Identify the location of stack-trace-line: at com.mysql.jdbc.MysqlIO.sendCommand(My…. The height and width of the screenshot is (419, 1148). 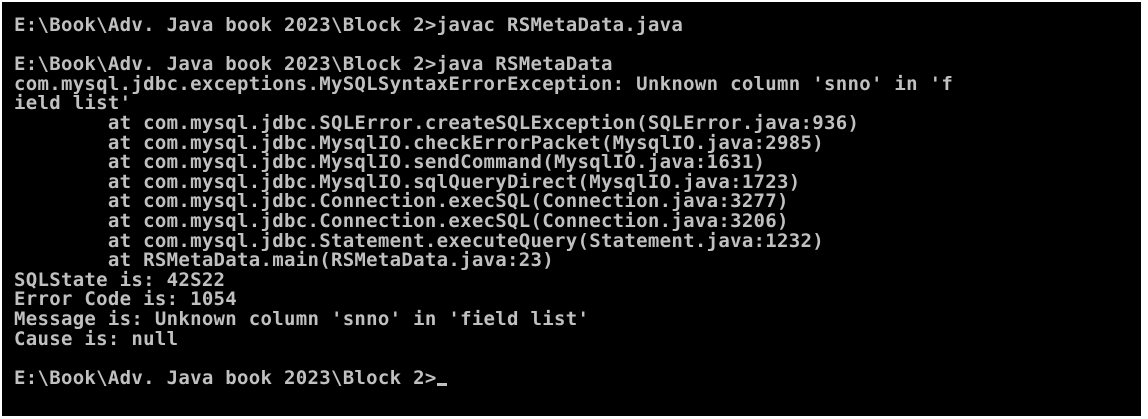
(390, 162).